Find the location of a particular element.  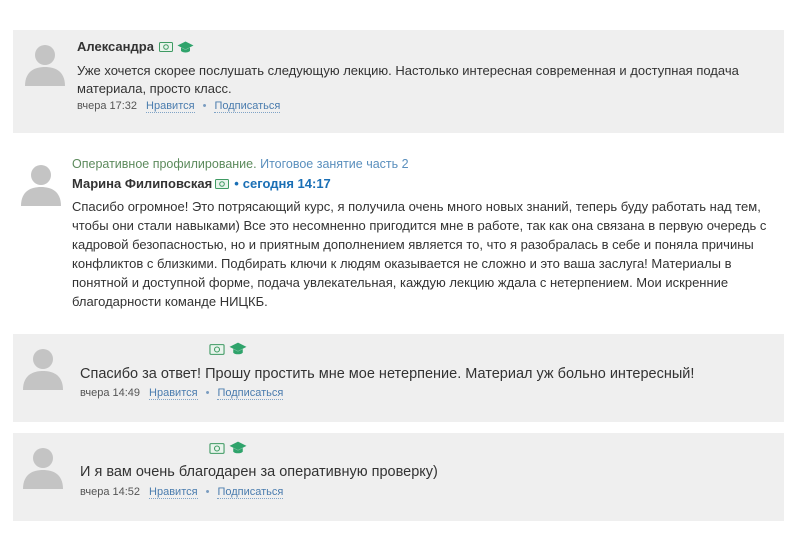

comment-time: вчера 14:52 is located at coordinates (110, 492).